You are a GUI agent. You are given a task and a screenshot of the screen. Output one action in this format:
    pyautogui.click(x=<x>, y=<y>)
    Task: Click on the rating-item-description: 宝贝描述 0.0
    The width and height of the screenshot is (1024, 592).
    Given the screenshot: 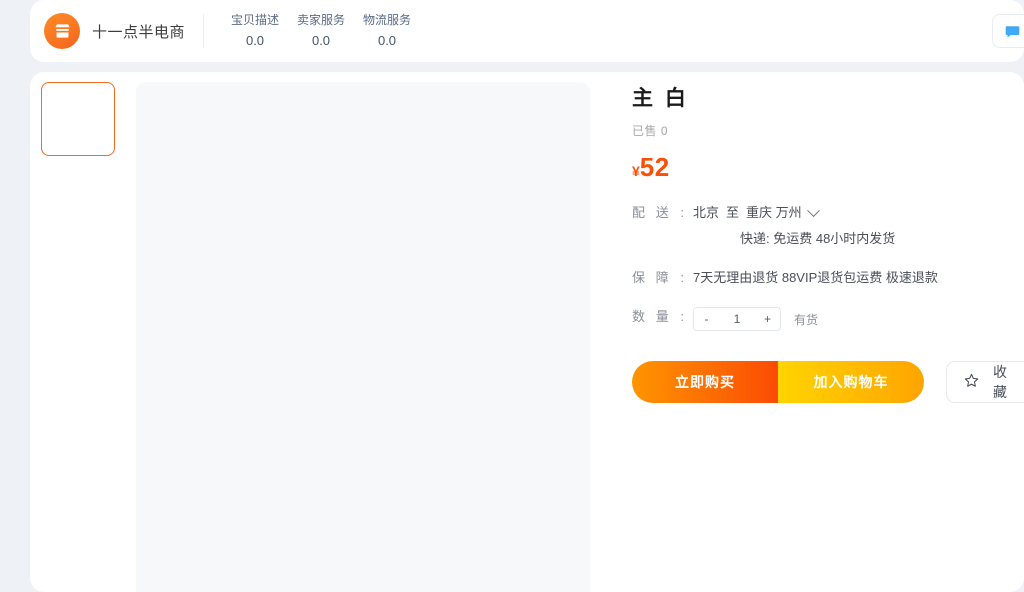 What is the action you would take?
    pyautogui.click(x=255, y=31)
    